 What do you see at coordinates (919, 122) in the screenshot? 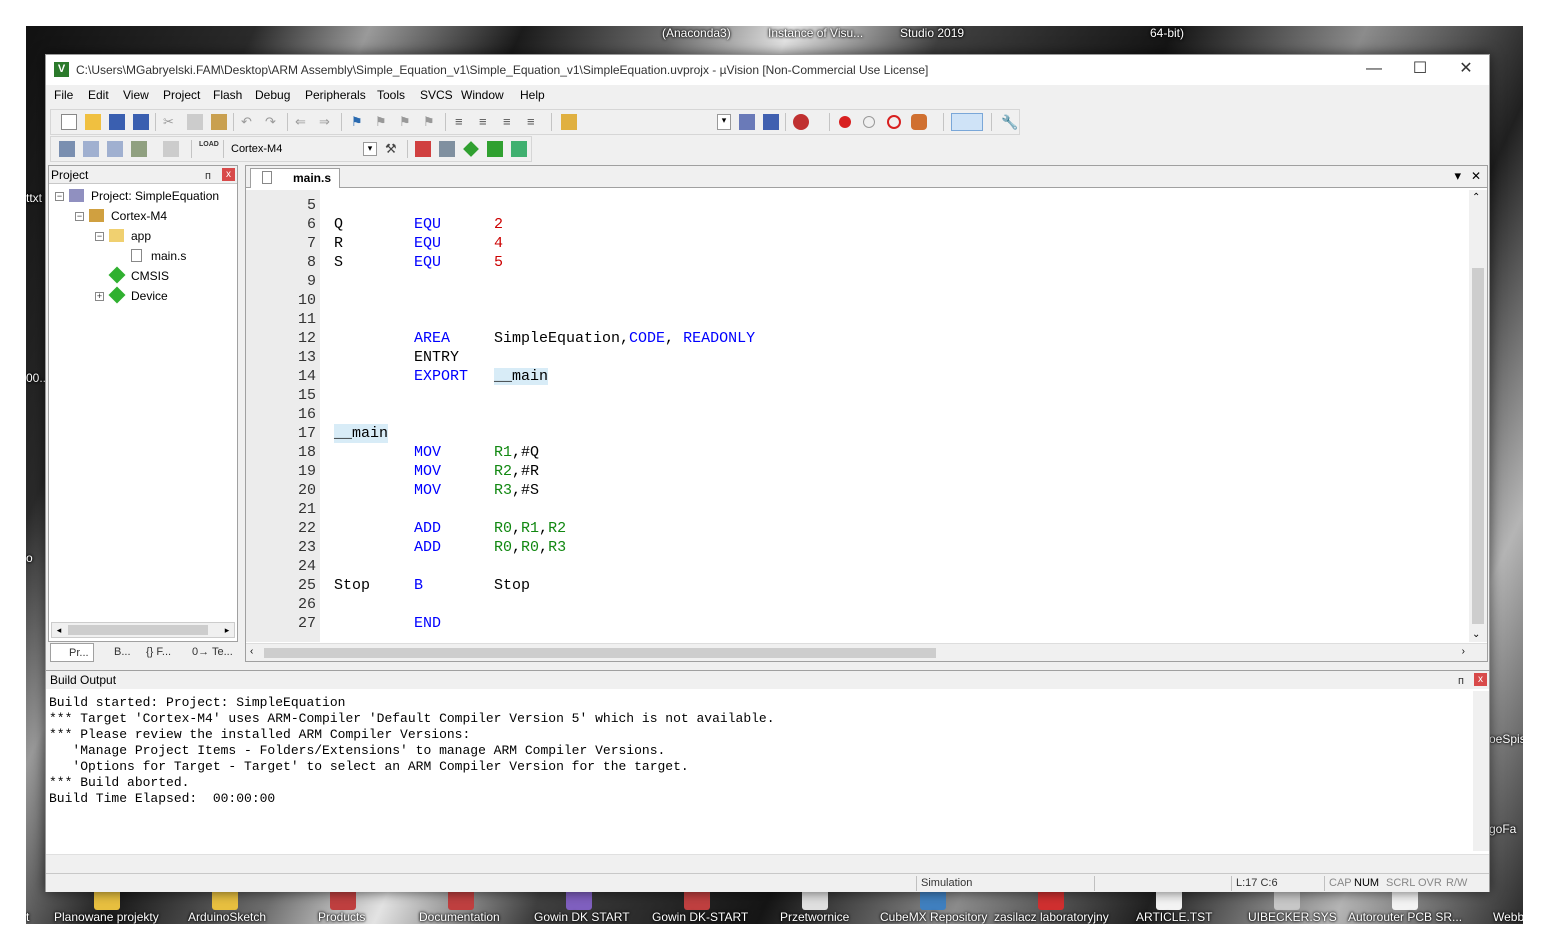
I see `breakpoint-options-icon` at bounding box center [919, 122].